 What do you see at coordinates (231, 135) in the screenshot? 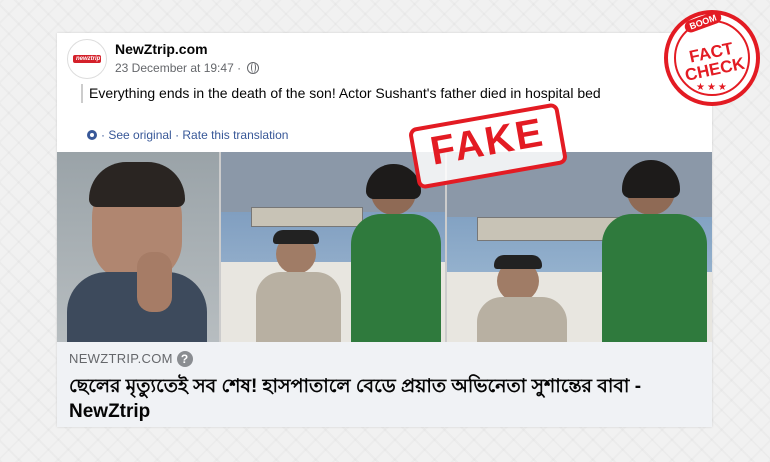
I see `rate-translation-link: · Rate this translation` at bounding box center [231, 135].